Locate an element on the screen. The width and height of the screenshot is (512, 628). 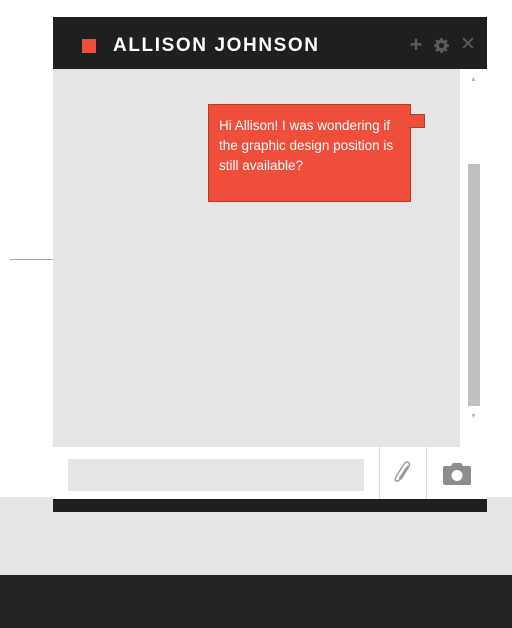
chat-header: ALLISON JOHNSON + ✕ is located at coordinates (270, 43).